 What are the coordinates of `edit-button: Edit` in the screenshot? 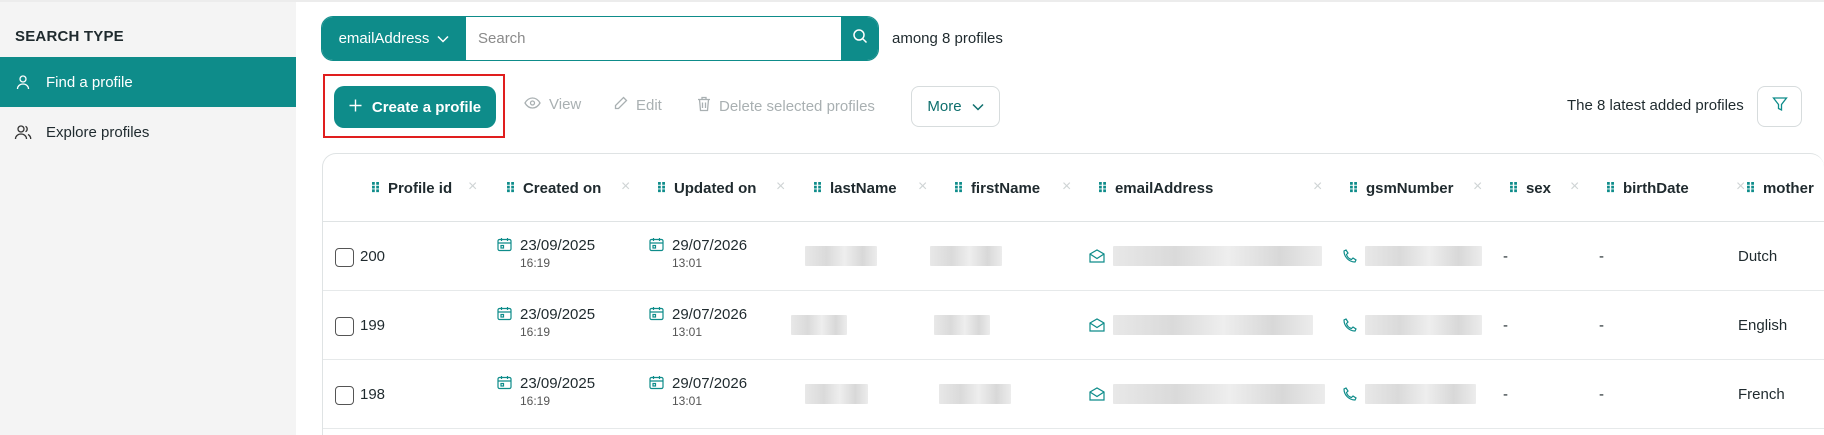 It's located at (638, 105).